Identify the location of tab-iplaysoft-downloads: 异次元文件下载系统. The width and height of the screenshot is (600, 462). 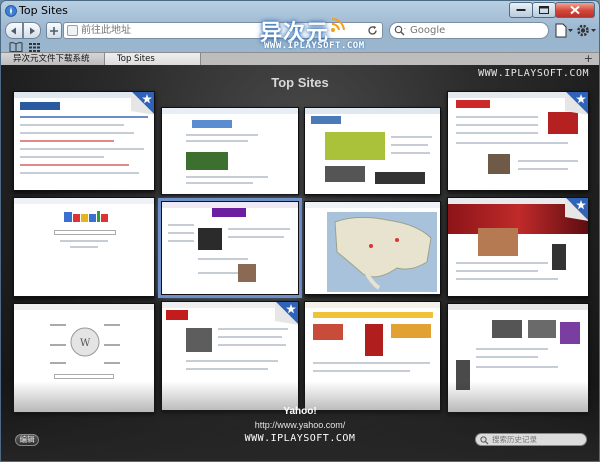
(53, 59).